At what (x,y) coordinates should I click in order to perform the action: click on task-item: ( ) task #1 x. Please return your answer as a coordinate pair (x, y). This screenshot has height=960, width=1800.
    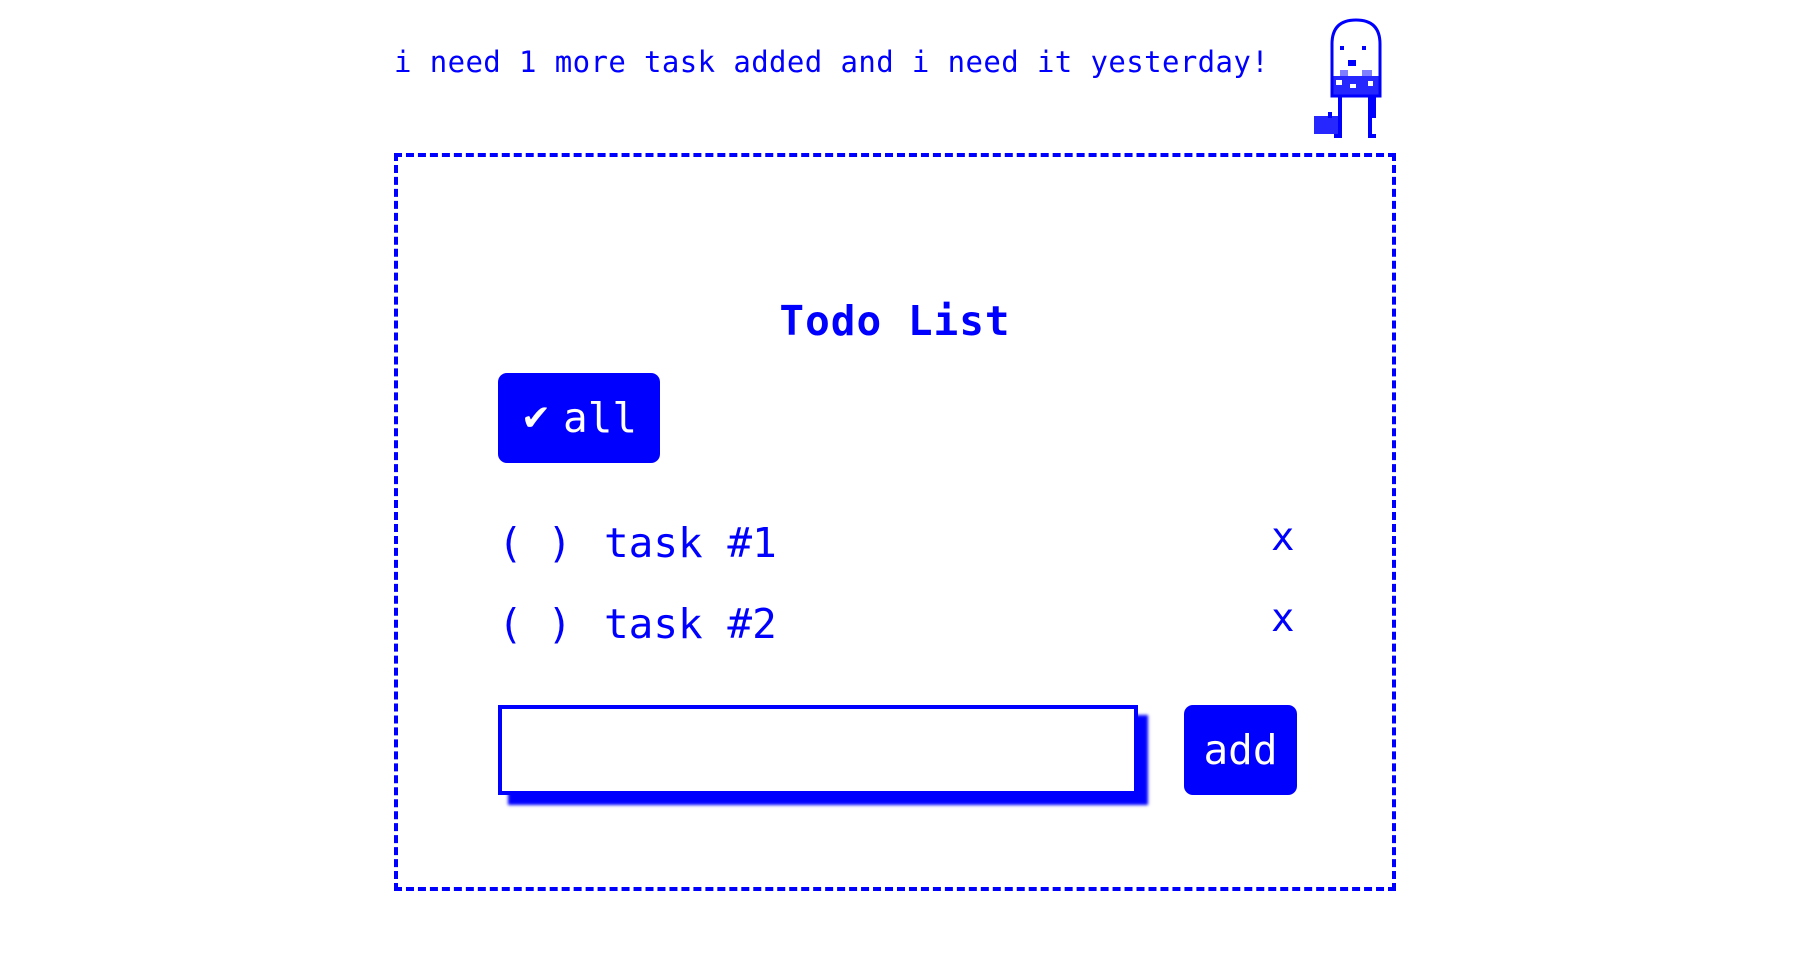
    Looking at the image, I should click on (898, 547).